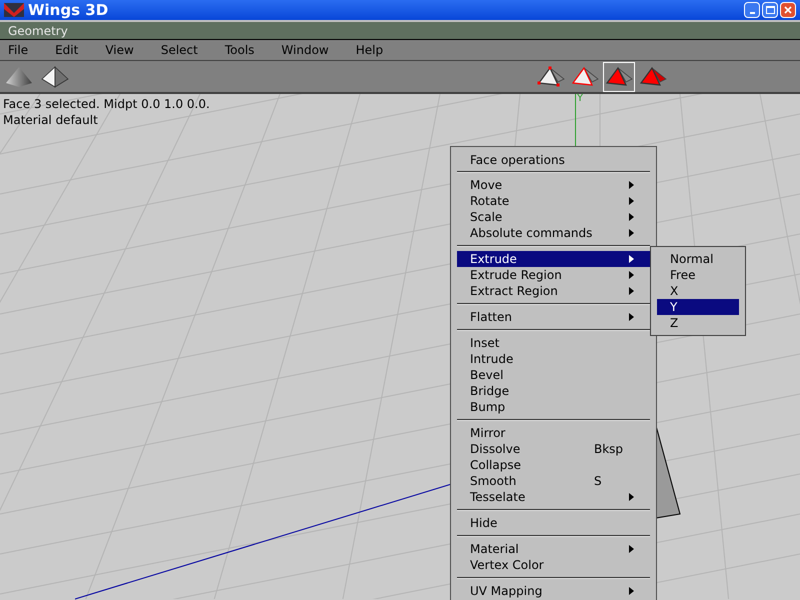 The image size is (800, 600). What do you see at coordinates (553, 201) in the screenshot?
I see `menu-item: Rotate` at bounding box center [553, 201].